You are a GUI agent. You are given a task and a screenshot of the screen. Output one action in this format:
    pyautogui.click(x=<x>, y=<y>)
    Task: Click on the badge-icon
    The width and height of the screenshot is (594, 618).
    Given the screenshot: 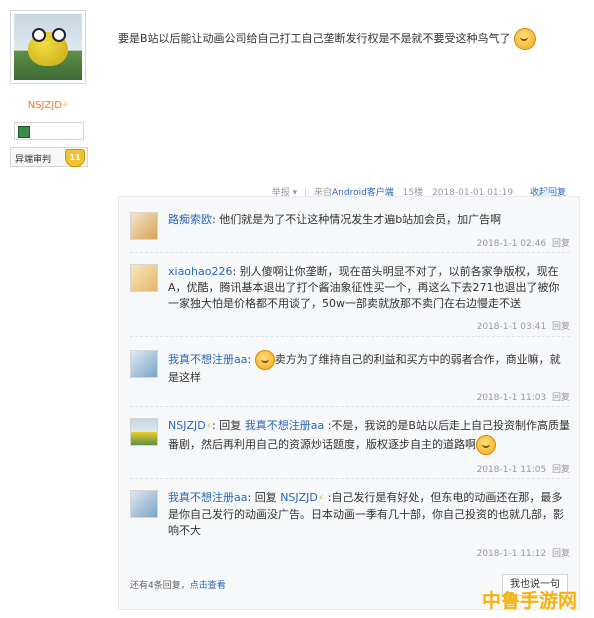 What is the action you would take?
    pyautogui.click(x=24, y=132)
    